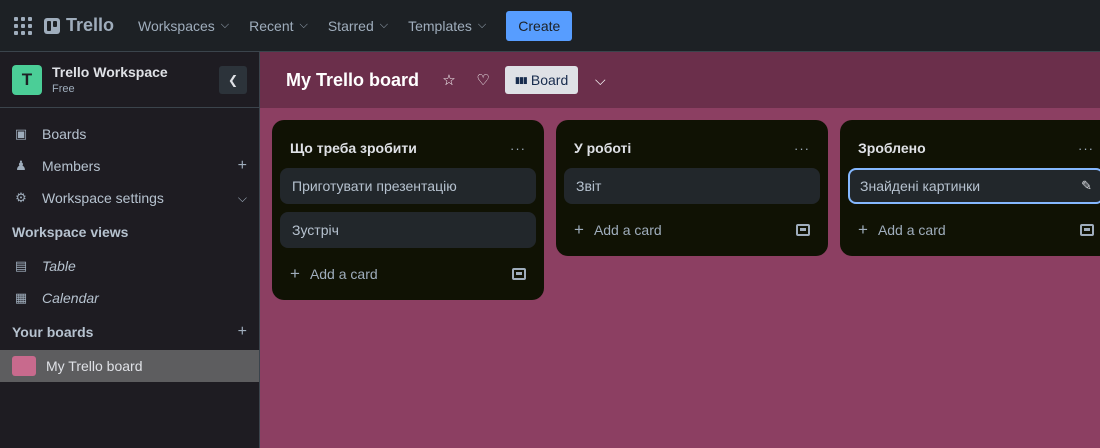 The image size is (1100, 448). I want to click on nav-recent: Recent ⌵, so click(278, 26).